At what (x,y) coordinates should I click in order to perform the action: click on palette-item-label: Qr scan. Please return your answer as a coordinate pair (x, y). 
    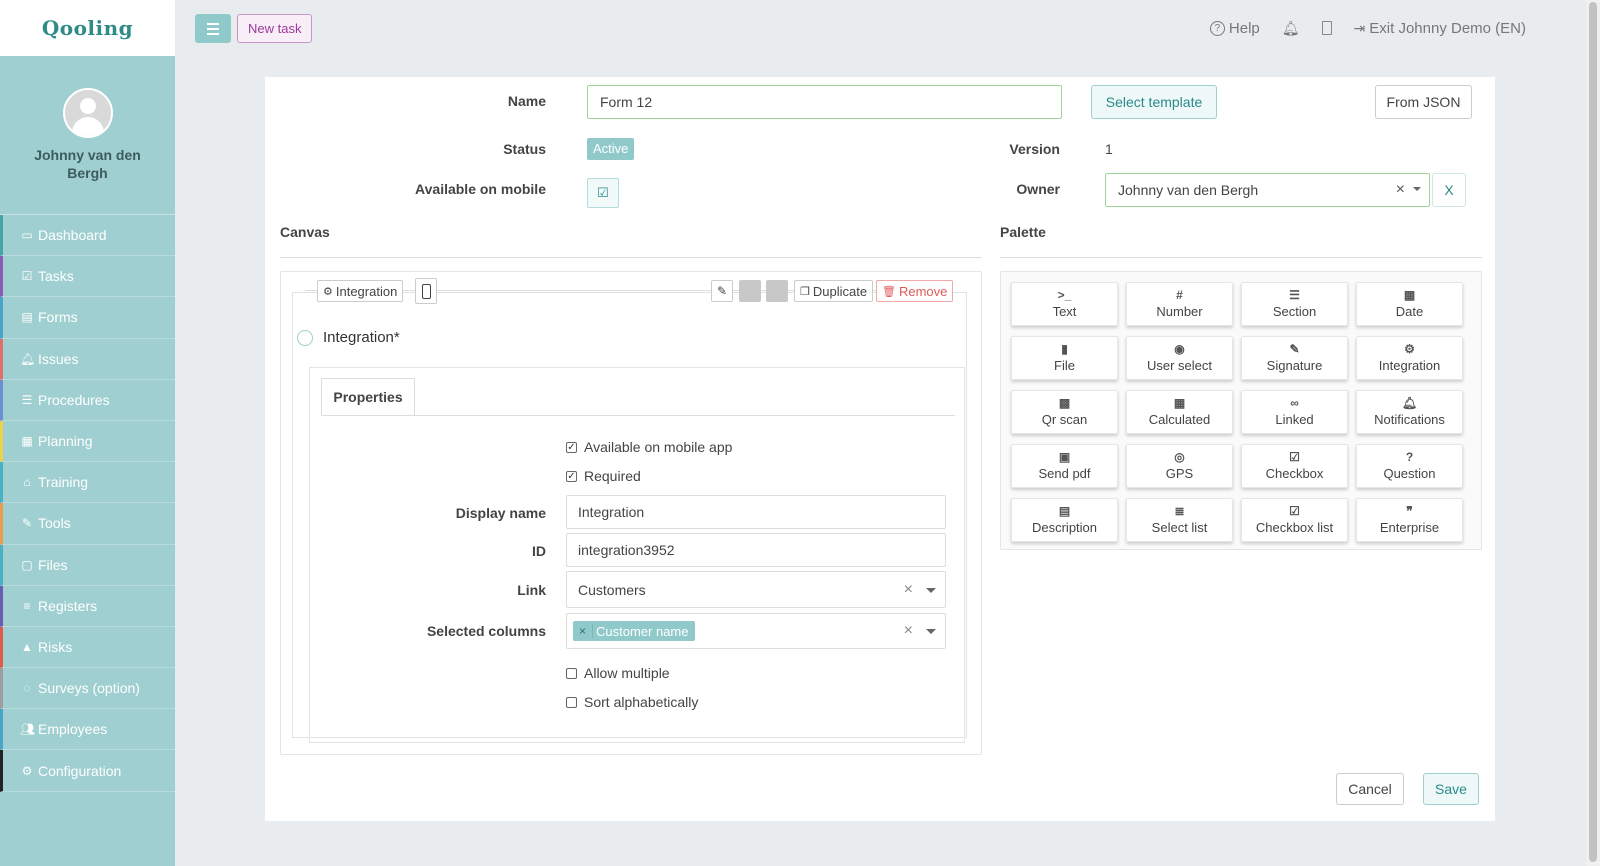
    Looking at the image, I should click on (1064, 419).